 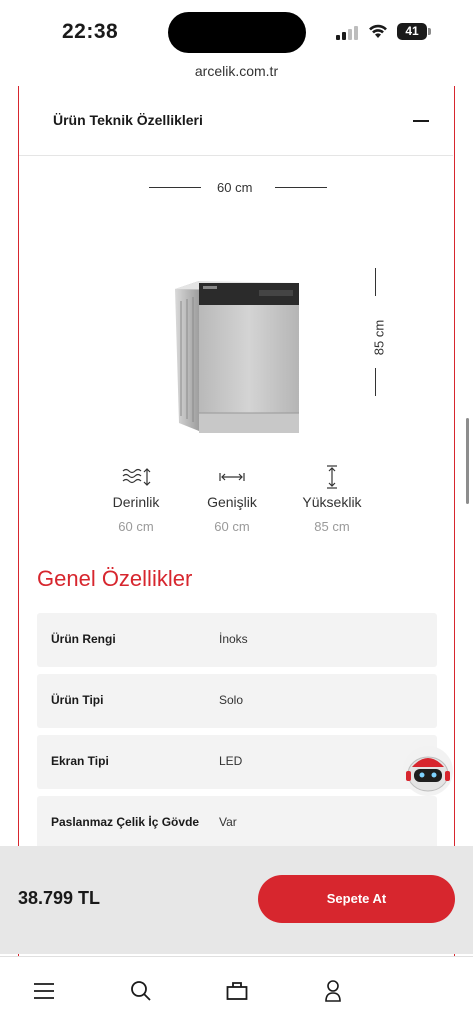 I want to click on spec-row: Ekran Tipi LED, so click(x=237, y=762).